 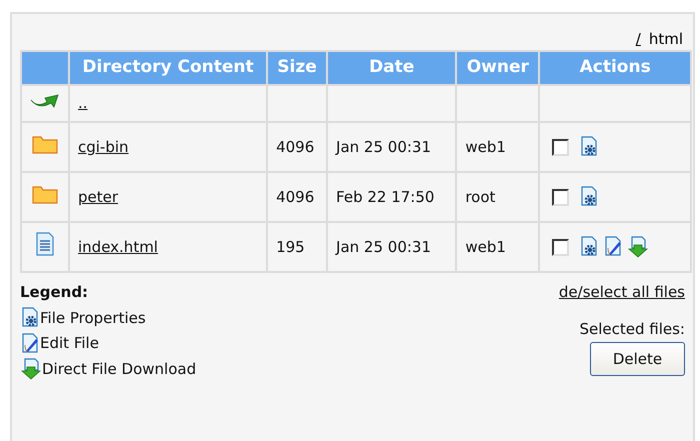 What do you see at coordinates (621, 292) in the screenshot?
I see `select-all-link: de/select all files` at bounding box center [621, 292].